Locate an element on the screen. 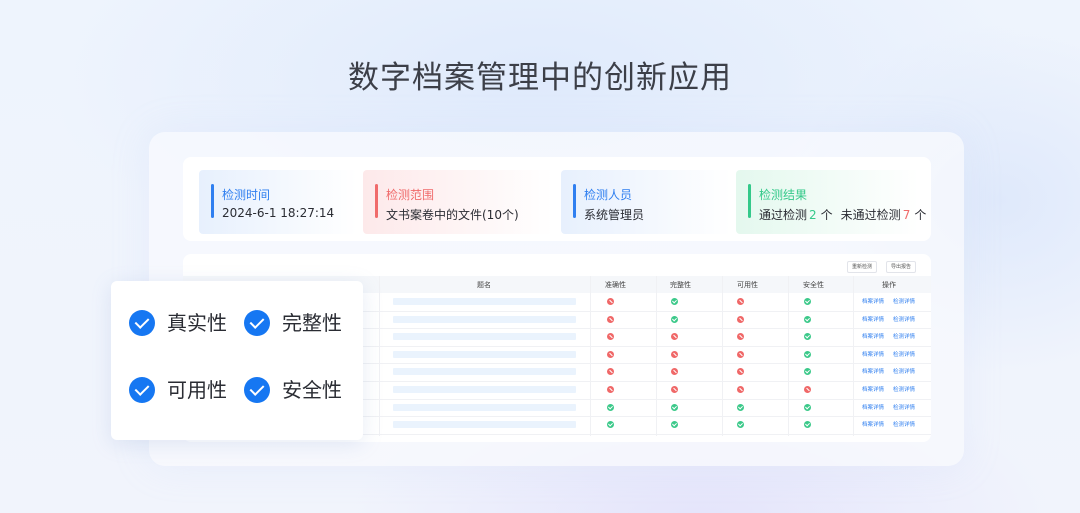 The width and height of the screenshot is (1080, 513). detection-scope-label: 检测范围 is located at coordinates (410, 195).